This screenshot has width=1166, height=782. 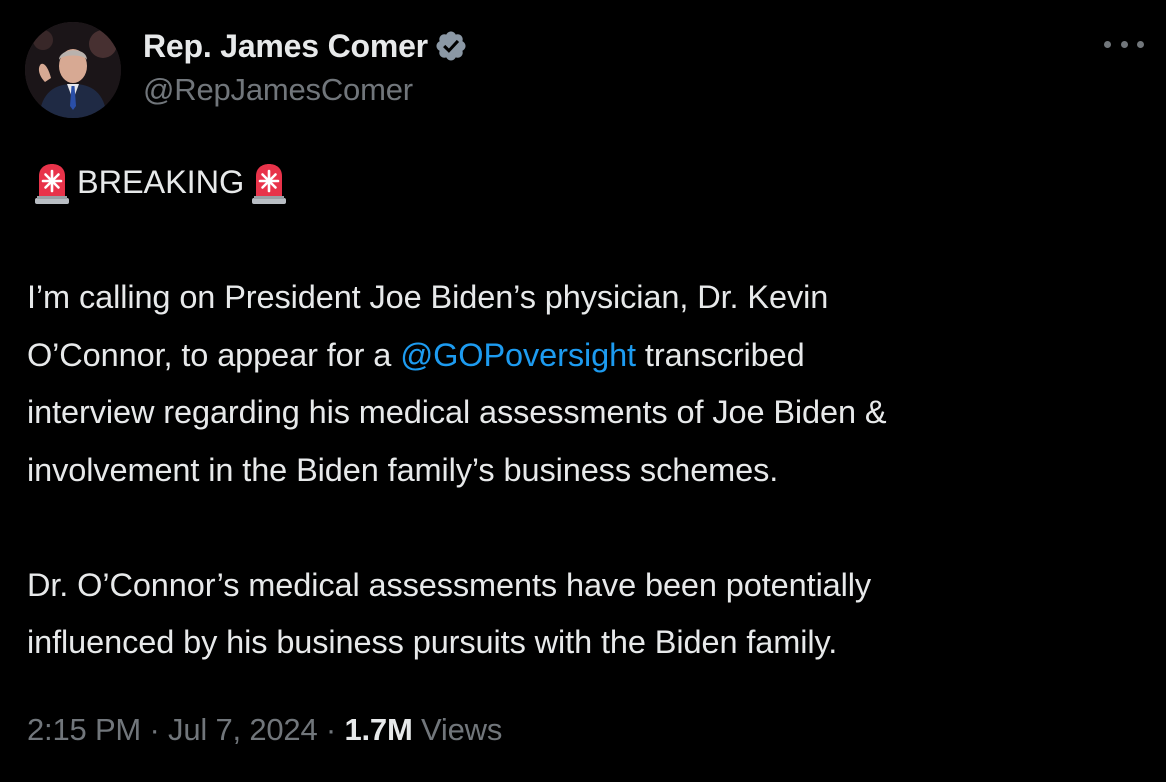 I want to click on author-info: Rep. James Comer @RepJamesComer, so click(x=305, y=66).